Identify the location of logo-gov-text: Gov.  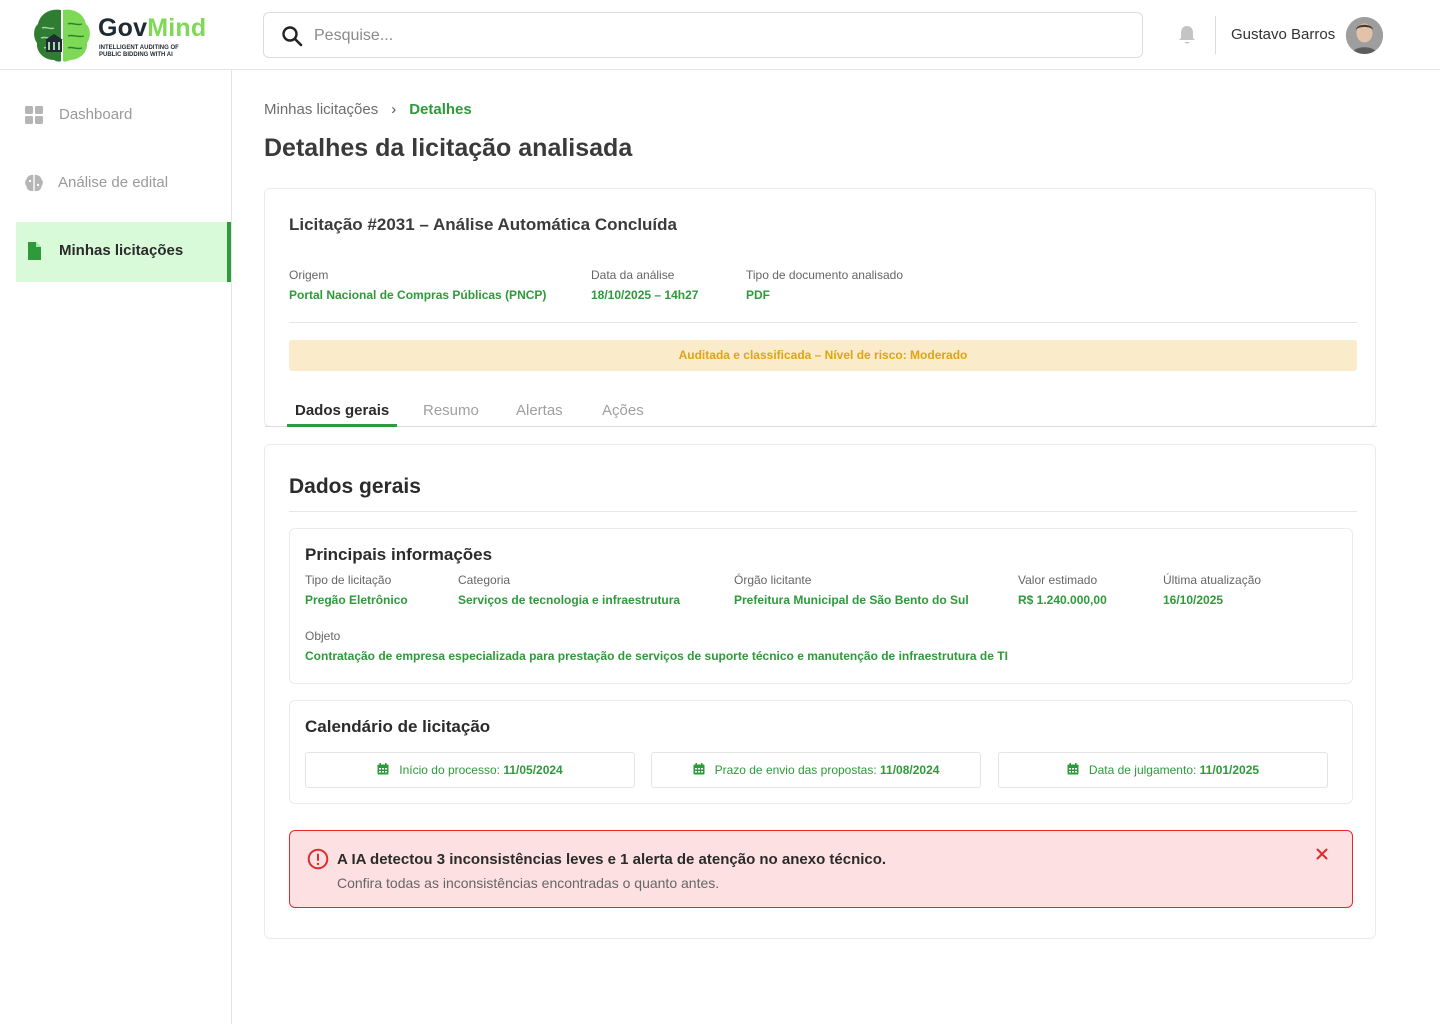
(123, 28).